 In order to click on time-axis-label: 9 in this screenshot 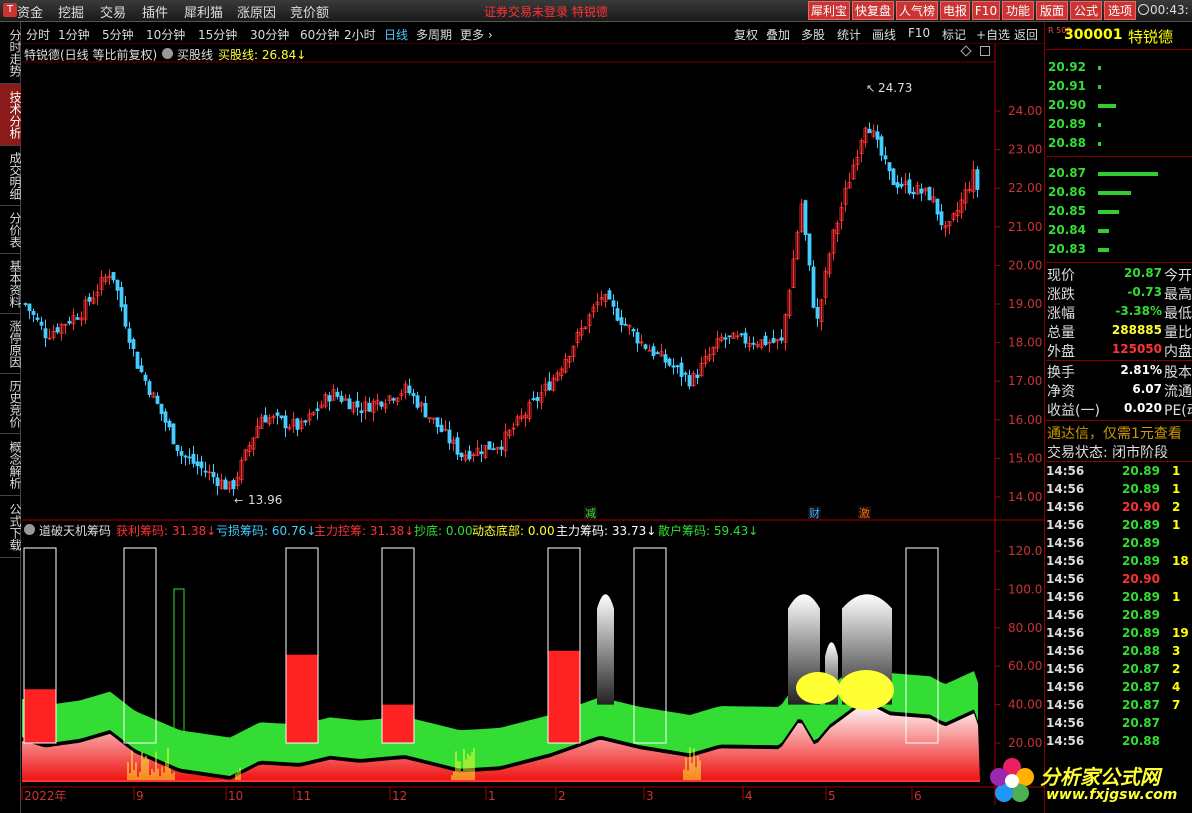, I will do `click(140, 796)`.